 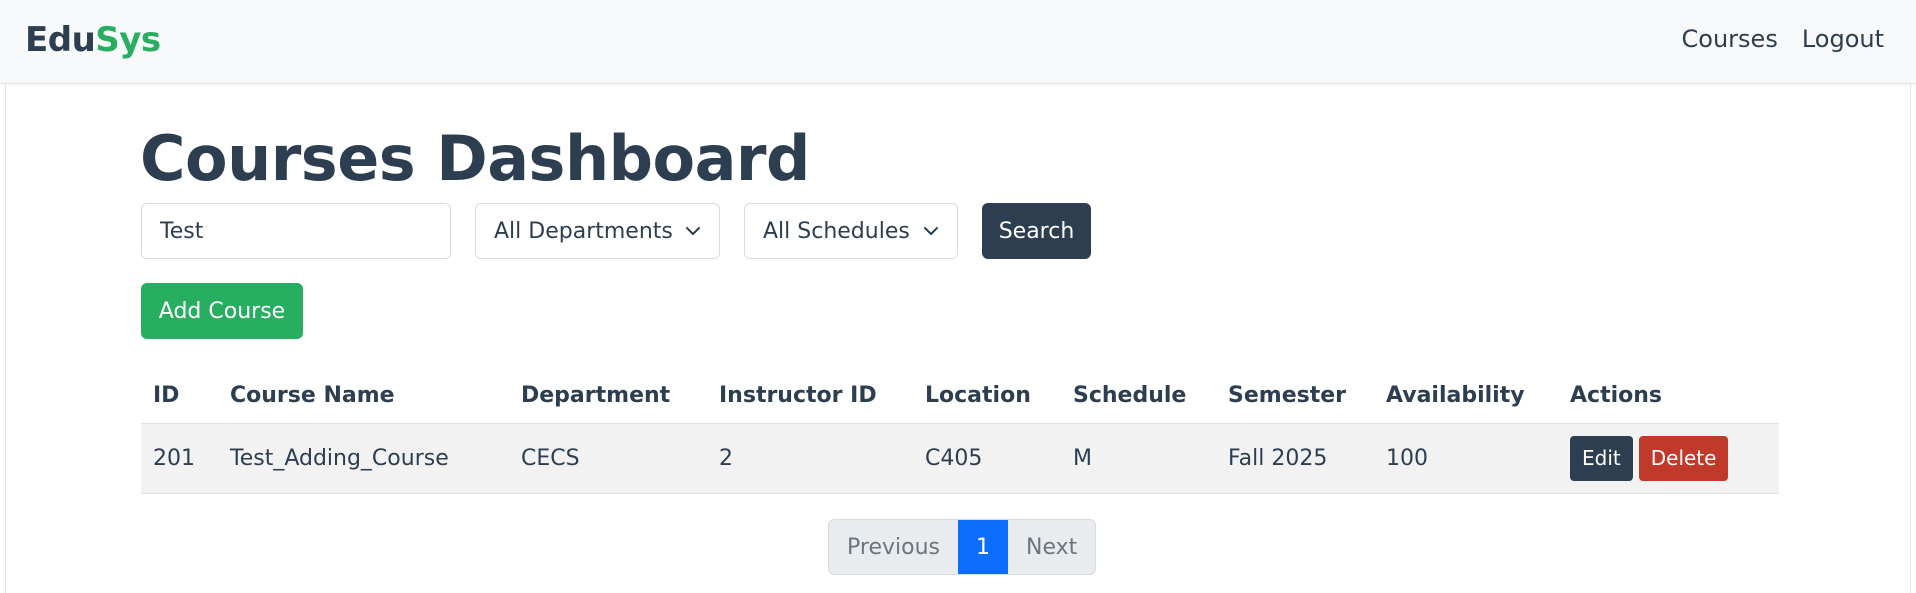 What do you see at coordinates (363, 458) in the screenshot?
I see `cell-course-name: Test_Adding_Course` at bounding box center [363, 458].